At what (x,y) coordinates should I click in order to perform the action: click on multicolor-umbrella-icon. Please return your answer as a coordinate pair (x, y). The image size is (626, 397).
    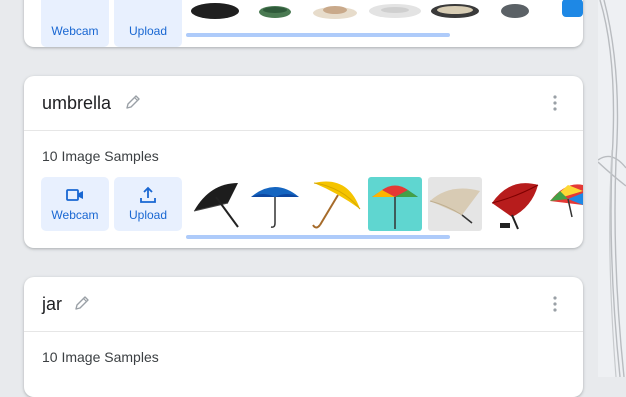
    Looking at the image, I should click on (565, 204).